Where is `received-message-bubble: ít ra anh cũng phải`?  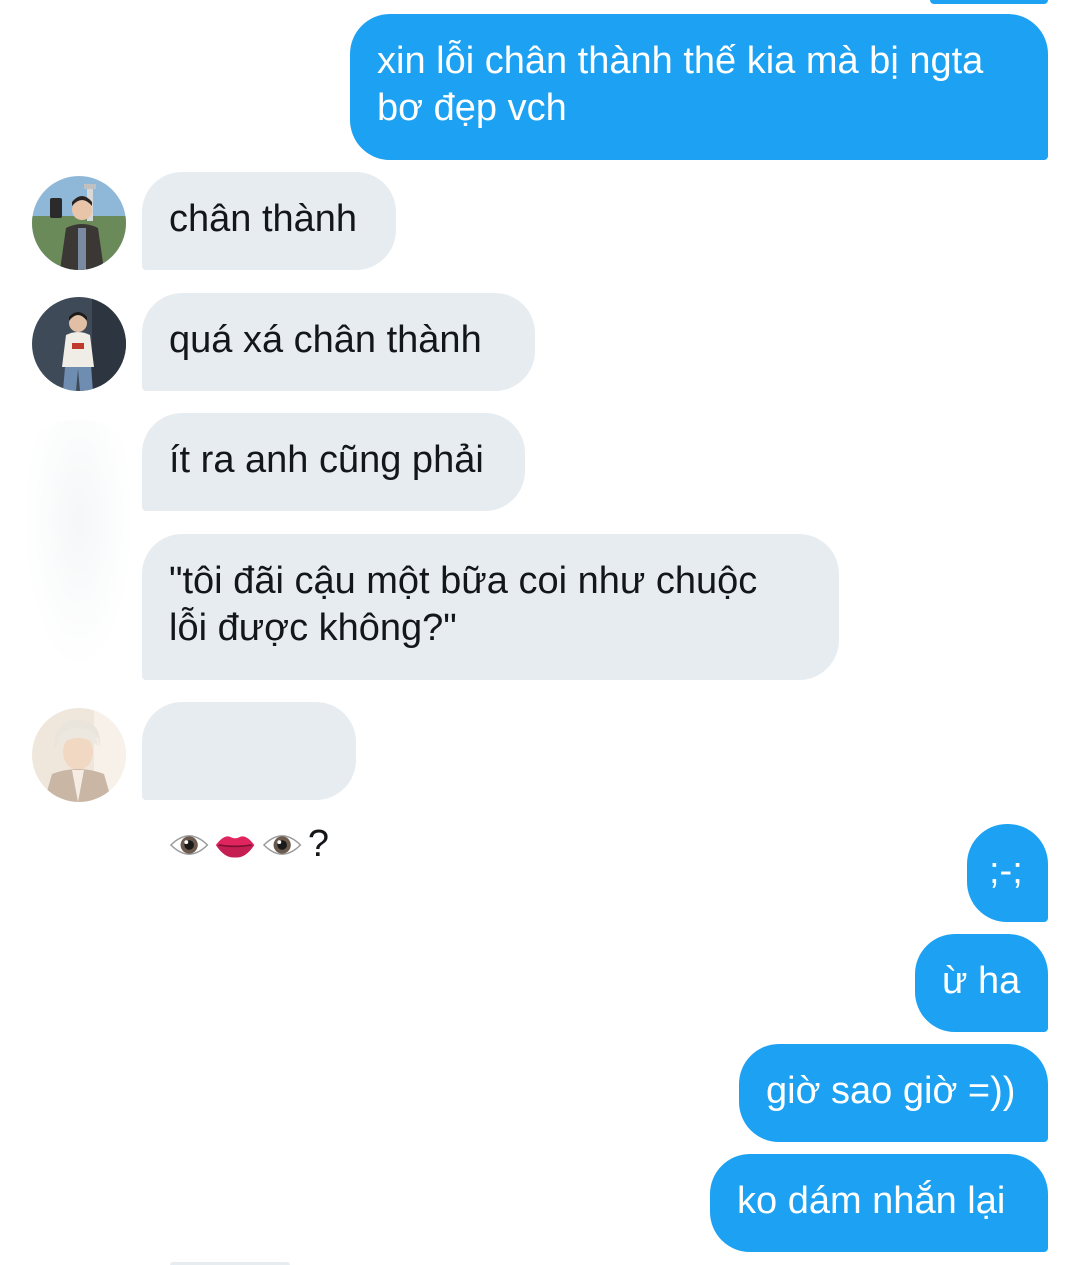 received-message-bubble: ít ra anh cũng phải is located at coordinates (333, 462).